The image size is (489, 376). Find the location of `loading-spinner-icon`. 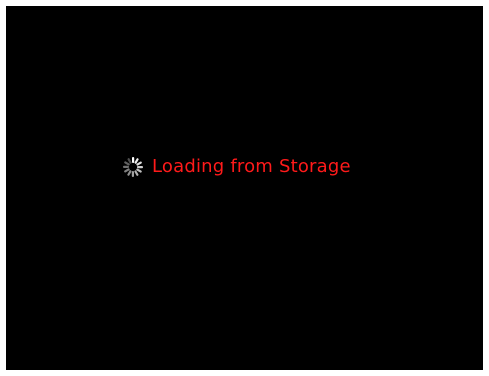

loading-spinner-icon is located at coordinates (133, 167).